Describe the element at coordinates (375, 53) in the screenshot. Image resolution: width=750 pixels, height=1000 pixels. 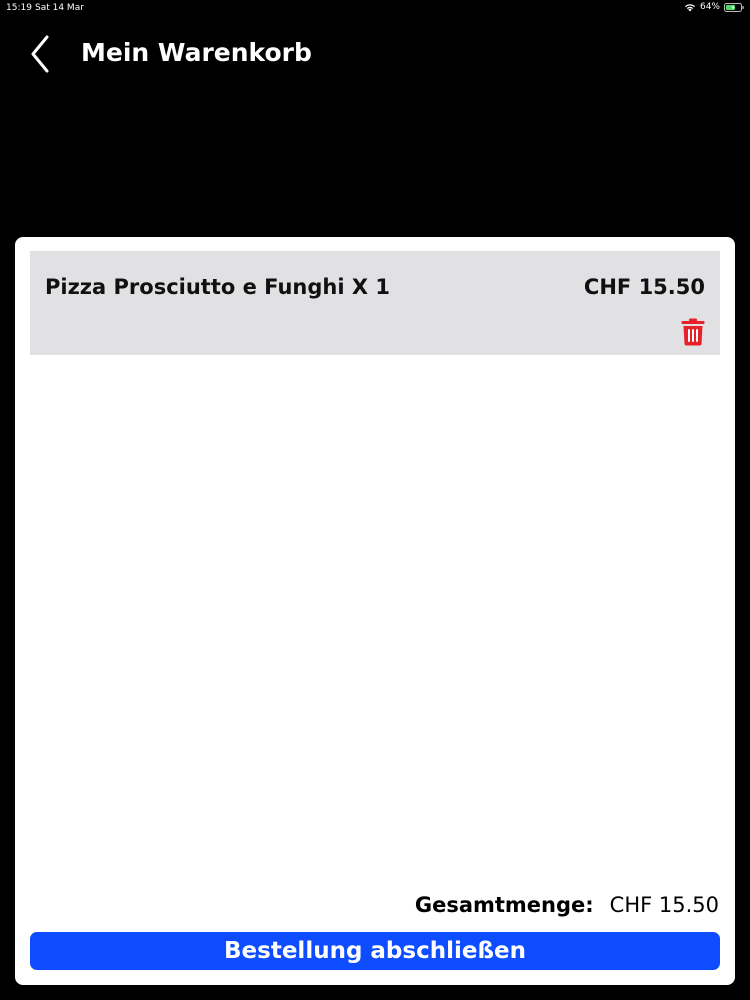
I see `header: Mein Warenkorb` at that location.